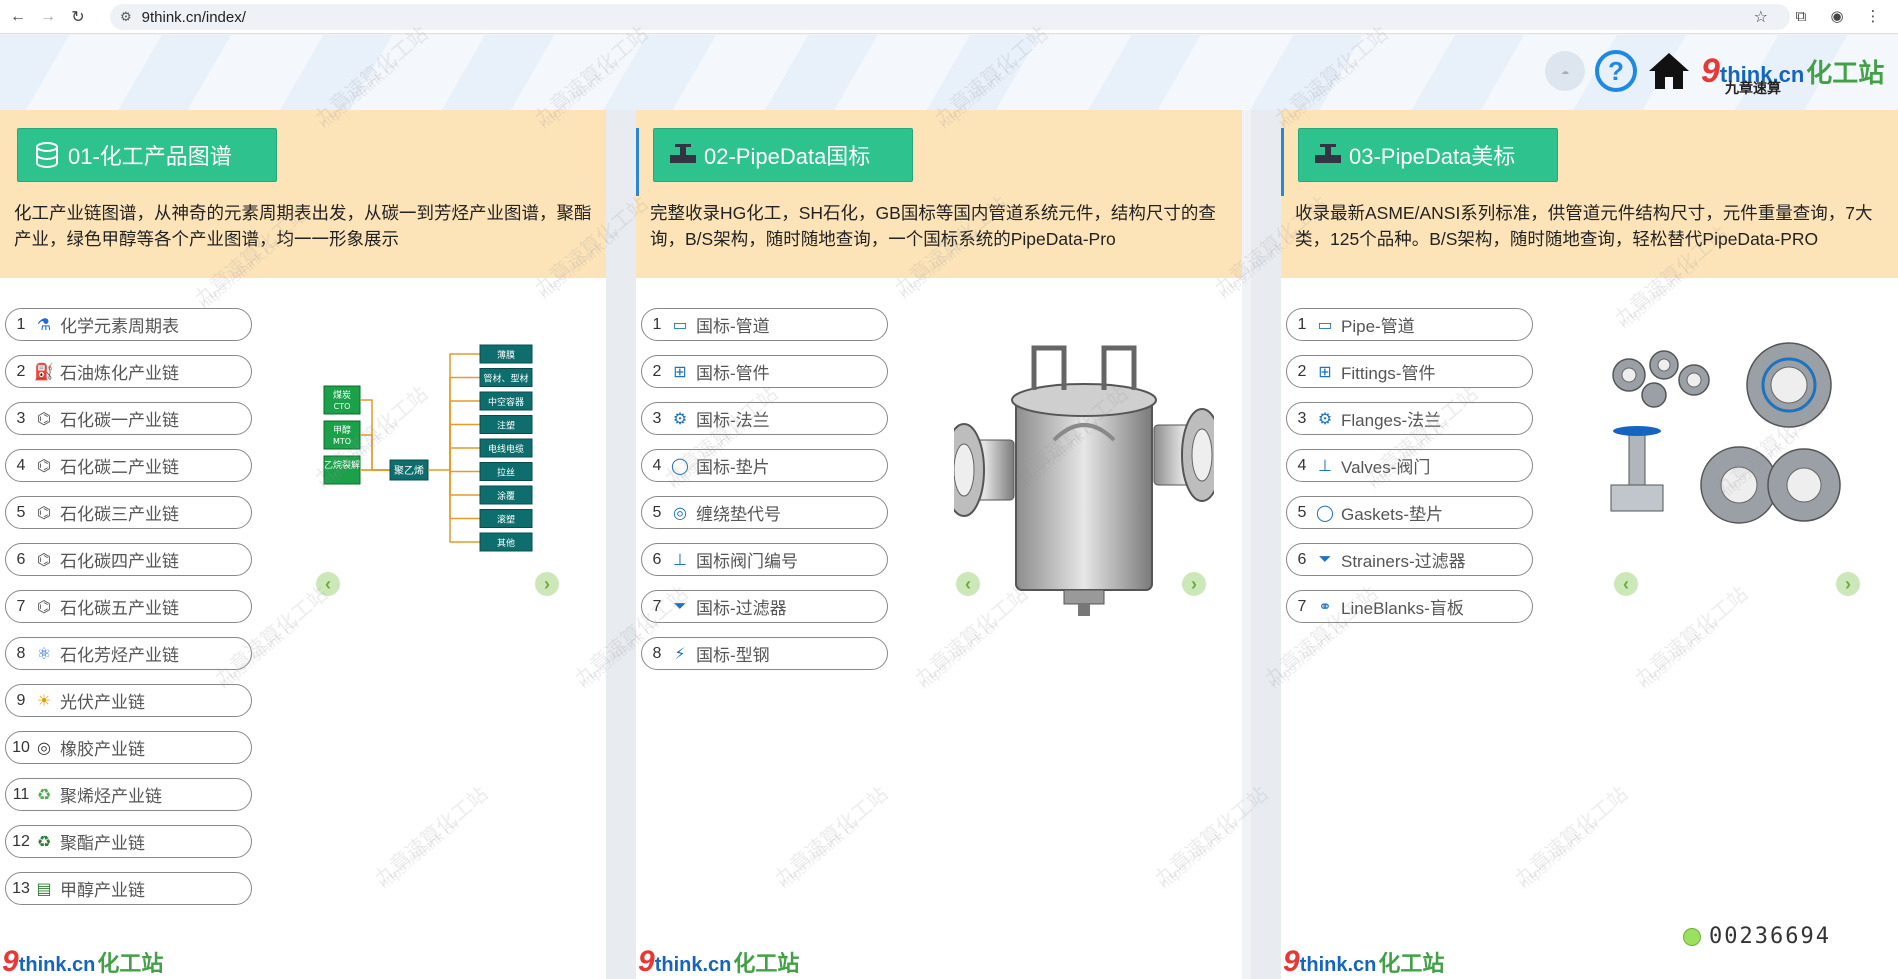 Image resolution: width=1898 pixels, height=979 pixels. Describe the element at coordinates (10, 961) in the screenshot. I see `logo-nine: 9` at that location.